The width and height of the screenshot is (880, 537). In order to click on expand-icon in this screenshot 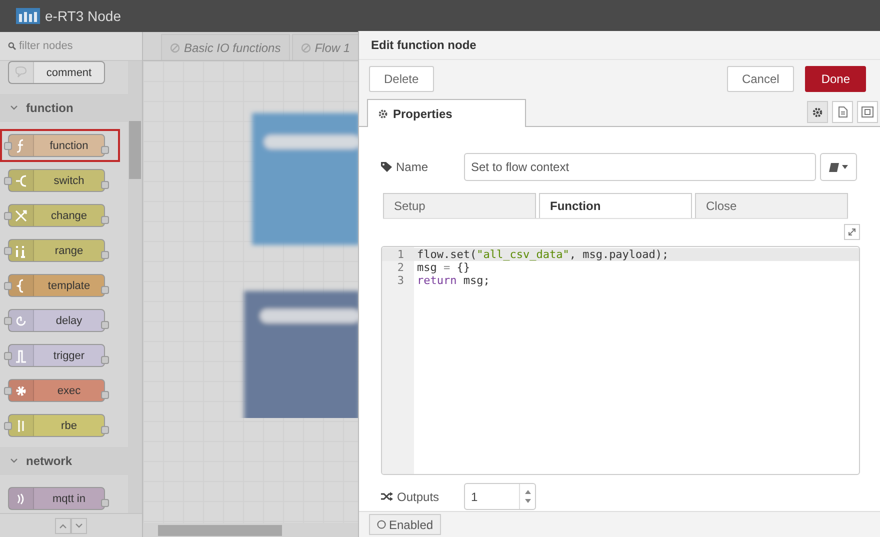, I will do `click(852, 232)`.